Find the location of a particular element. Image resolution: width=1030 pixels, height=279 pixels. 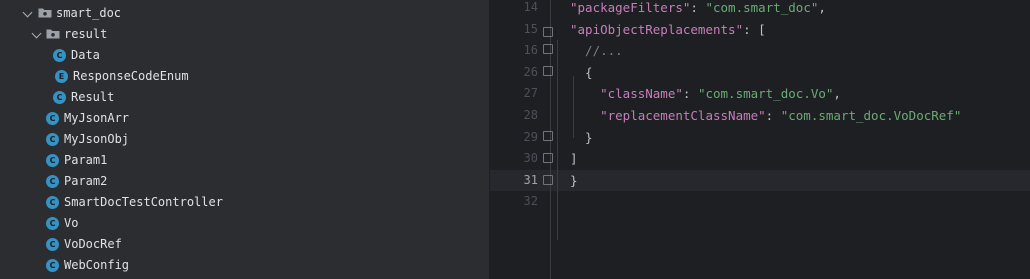

tree-item-label: Data is located at coordinates (85, 55).